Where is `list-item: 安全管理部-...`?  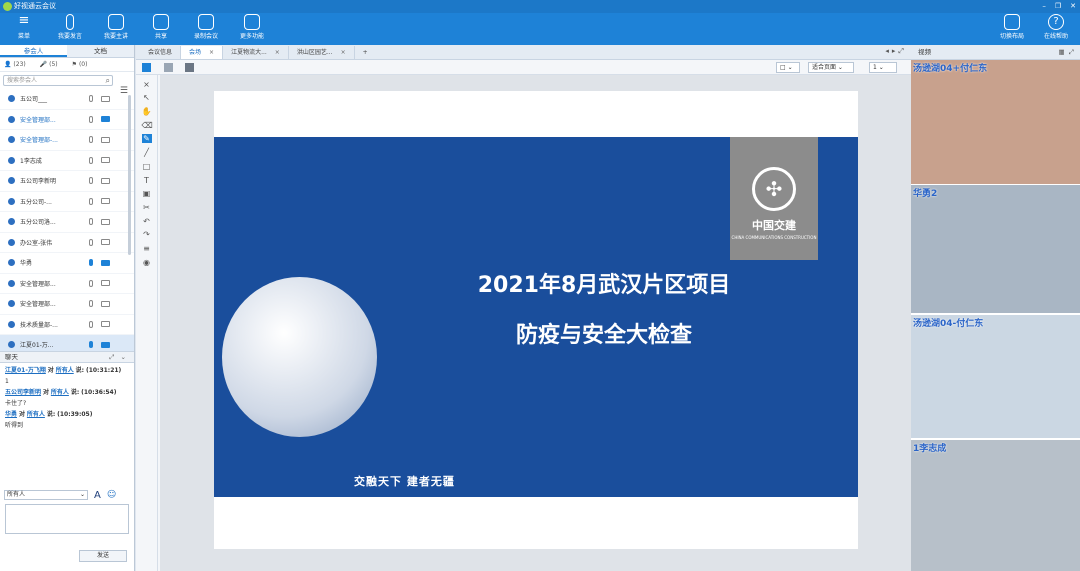 list-item: 安全管理部-... is located at coordinates (67, 140).